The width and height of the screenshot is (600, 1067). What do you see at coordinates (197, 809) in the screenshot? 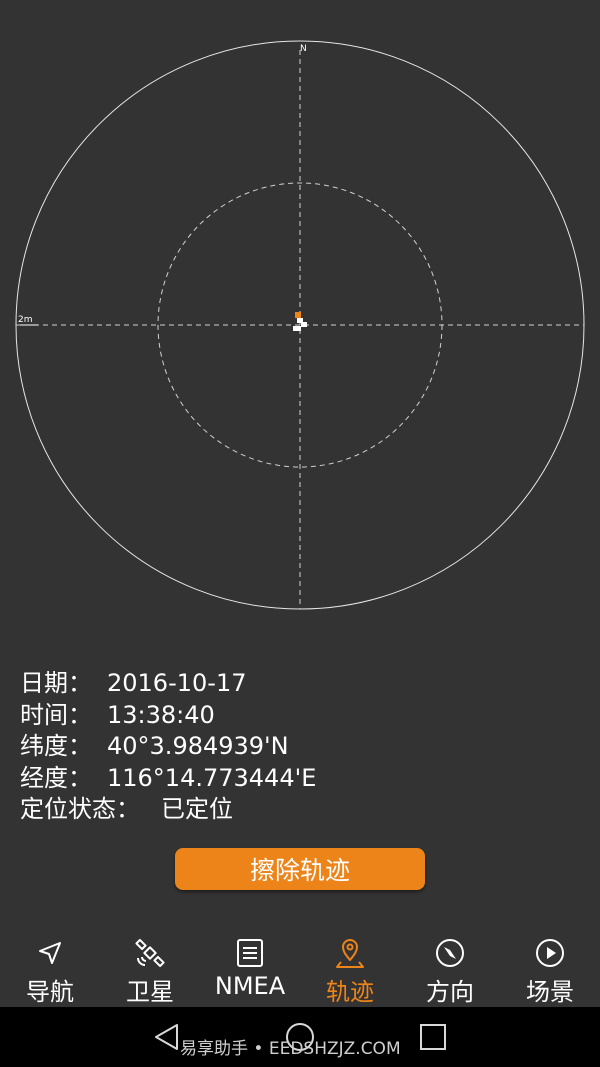
I see `fix-status-value: 已定位` at bounding box center [197, 809].